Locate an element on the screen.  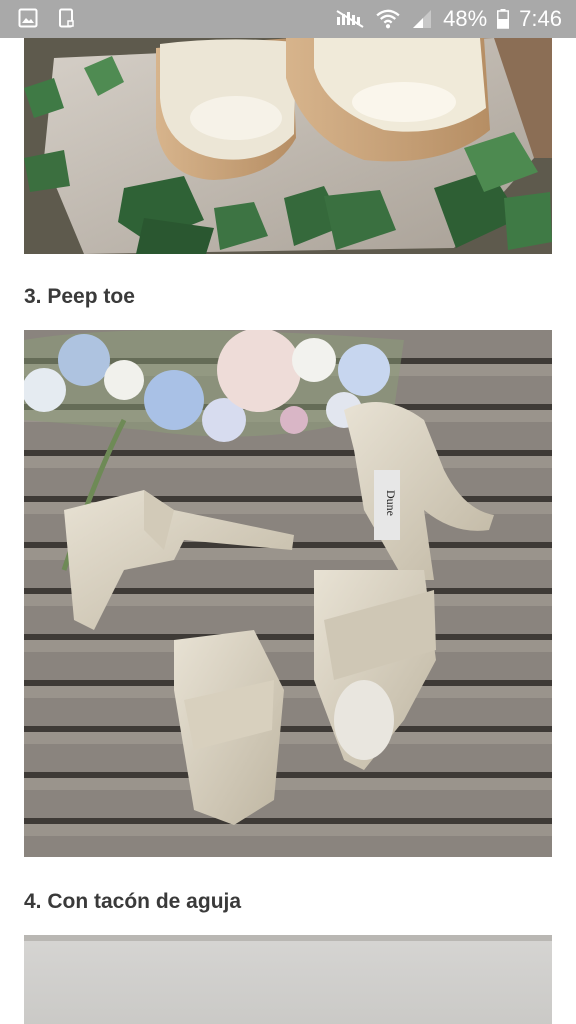
section-heading-peep-toe: 3. Peep toe is located at coordinates (79, 296).